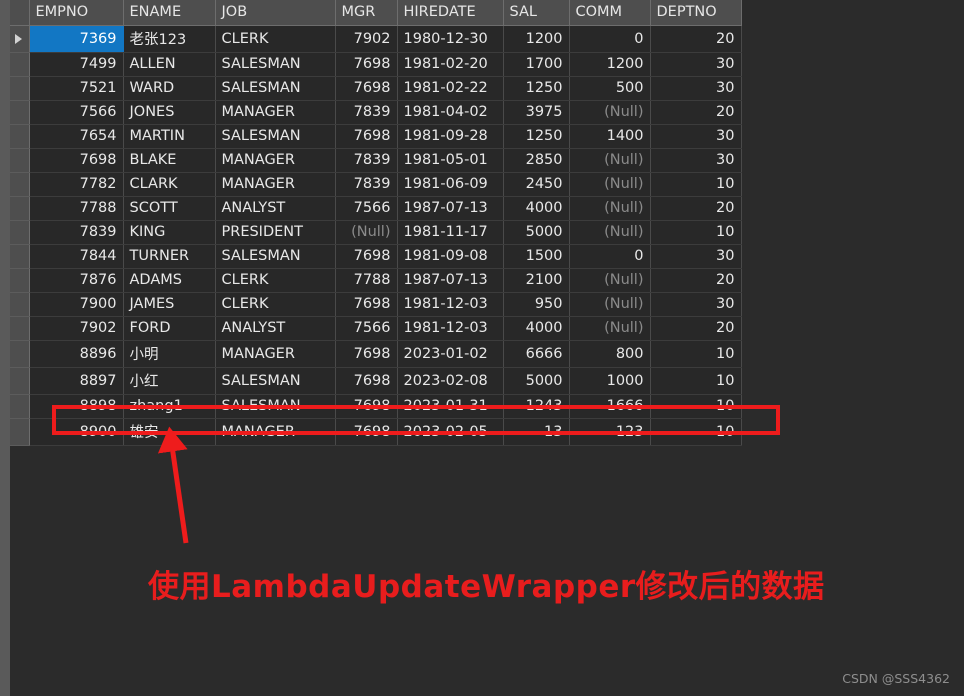 Image resolution: width=964 pixels, height=696 pixels. I want to click on cell-comm: 1666, so click(610, 406).